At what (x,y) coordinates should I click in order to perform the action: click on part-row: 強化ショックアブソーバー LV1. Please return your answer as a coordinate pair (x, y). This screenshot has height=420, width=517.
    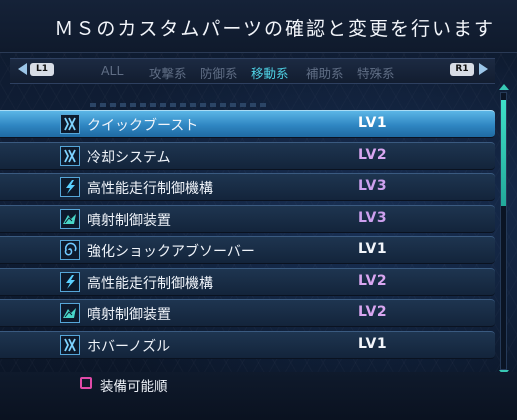
    Looking at the image, I should click on (247, 250).